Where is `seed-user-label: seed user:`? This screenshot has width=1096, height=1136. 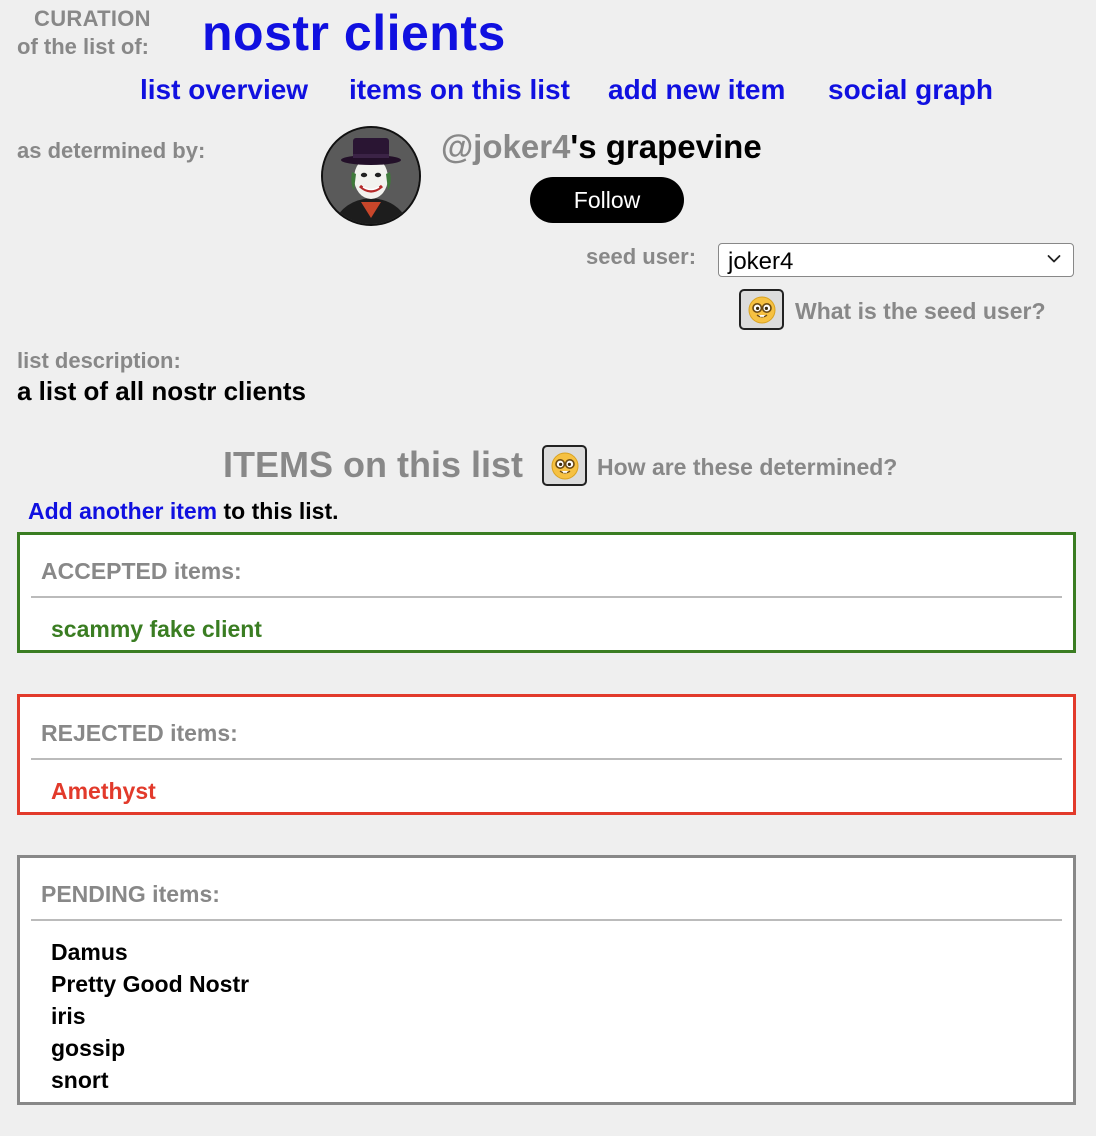 seed-user-label: seed user: is located at coordinates (641, 256).